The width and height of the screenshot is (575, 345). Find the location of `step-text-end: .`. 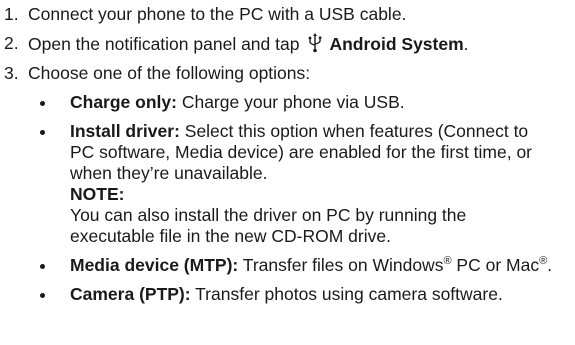

step-text-end: . is located at coordinates (466, 44).